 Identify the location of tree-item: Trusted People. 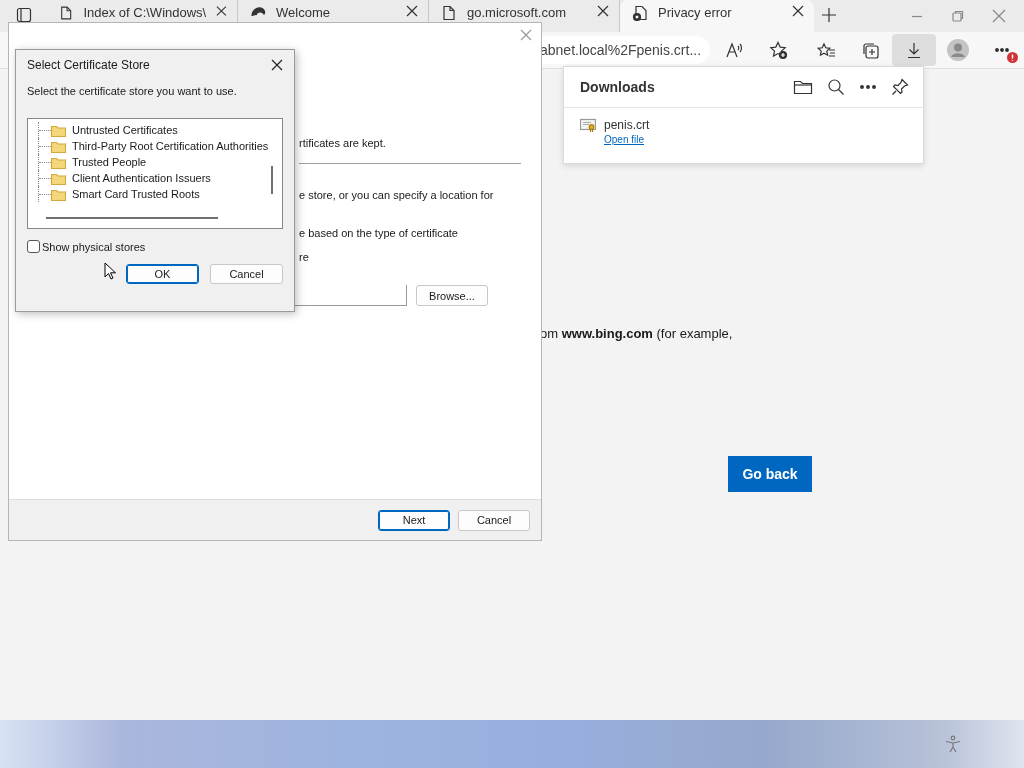
(158, 162).